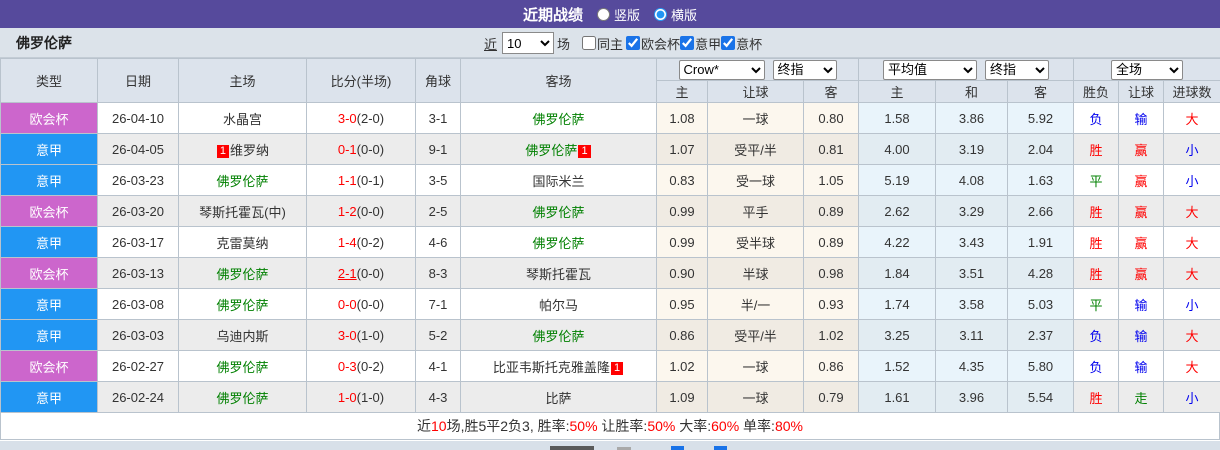 The image size is (1220, 450). What do you see at coordinates (424, 426) in the screenshot?
I see `summary-text: 近` at bounding box center [424, 426].